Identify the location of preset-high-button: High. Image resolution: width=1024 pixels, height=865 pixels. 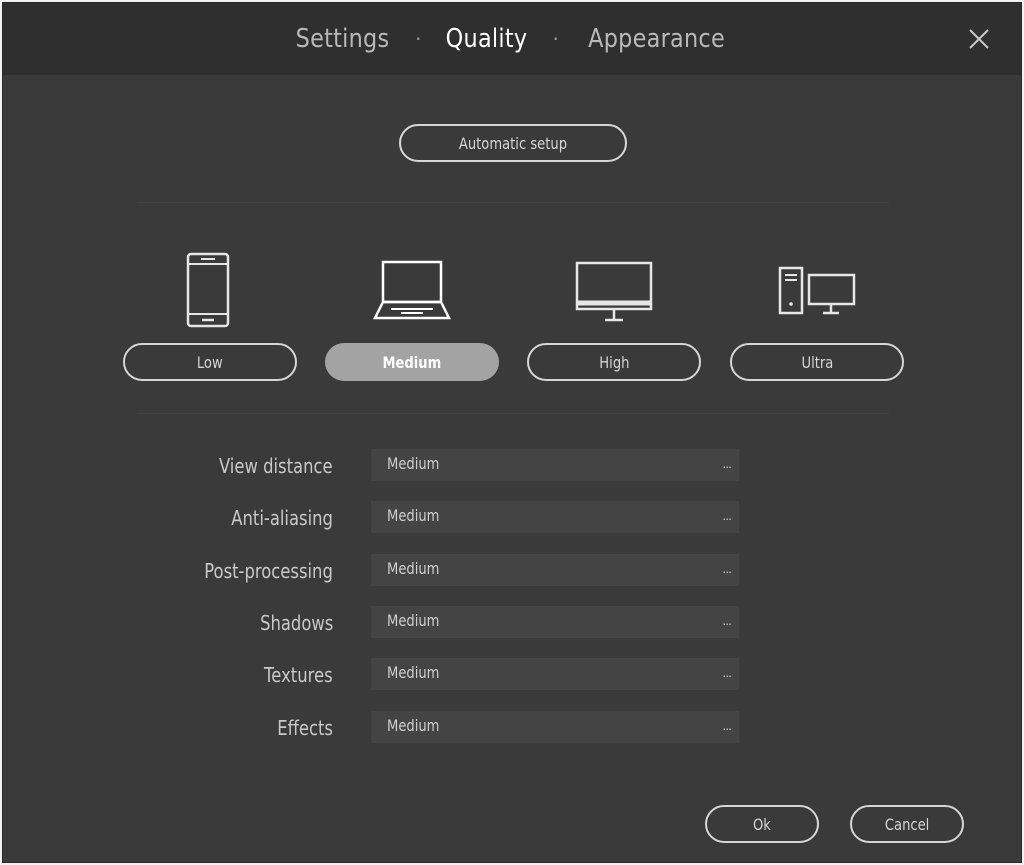
(614, 362).